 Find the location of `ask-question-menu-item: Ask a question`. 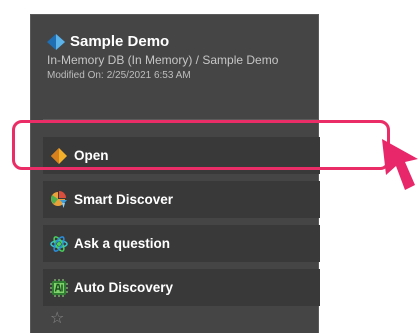

ask-question-menu-item: Ask a question is located at coordinates (181, 243).